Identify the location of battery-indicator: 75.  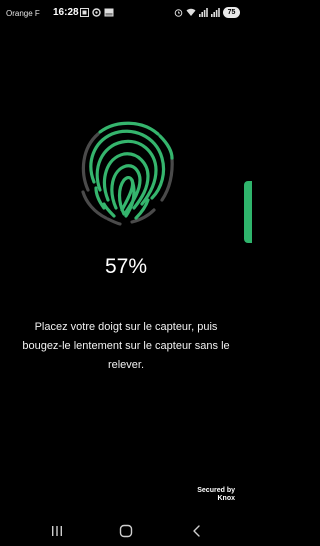
(231, 12).